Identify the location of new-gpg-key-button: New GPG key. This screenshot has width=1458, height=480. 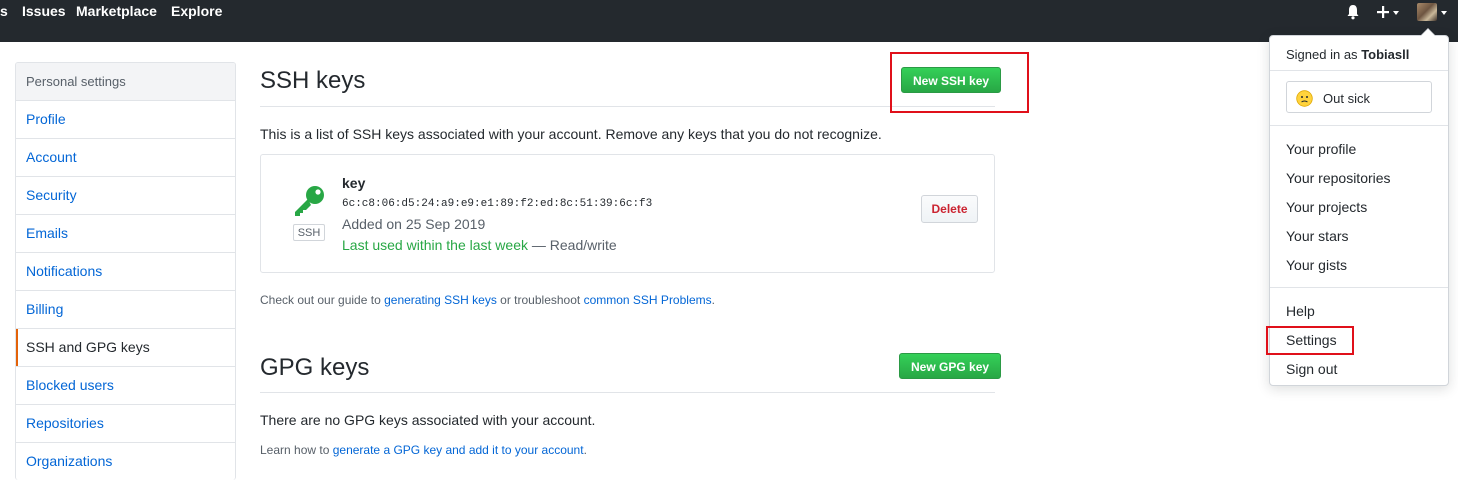
(950, 366).